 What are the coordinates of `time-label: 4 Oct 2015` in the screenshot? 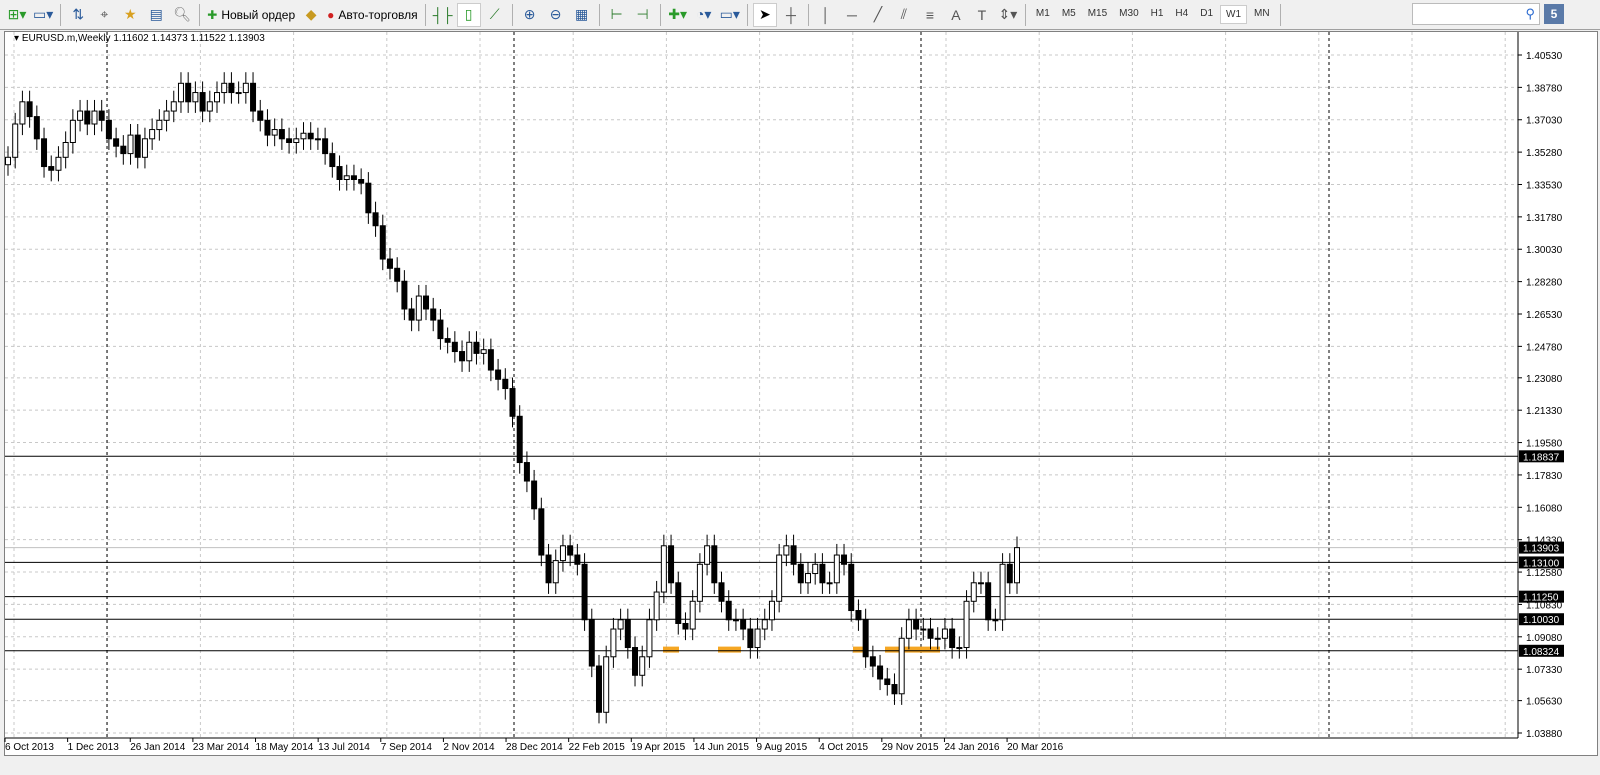 It's located at (843, 747).